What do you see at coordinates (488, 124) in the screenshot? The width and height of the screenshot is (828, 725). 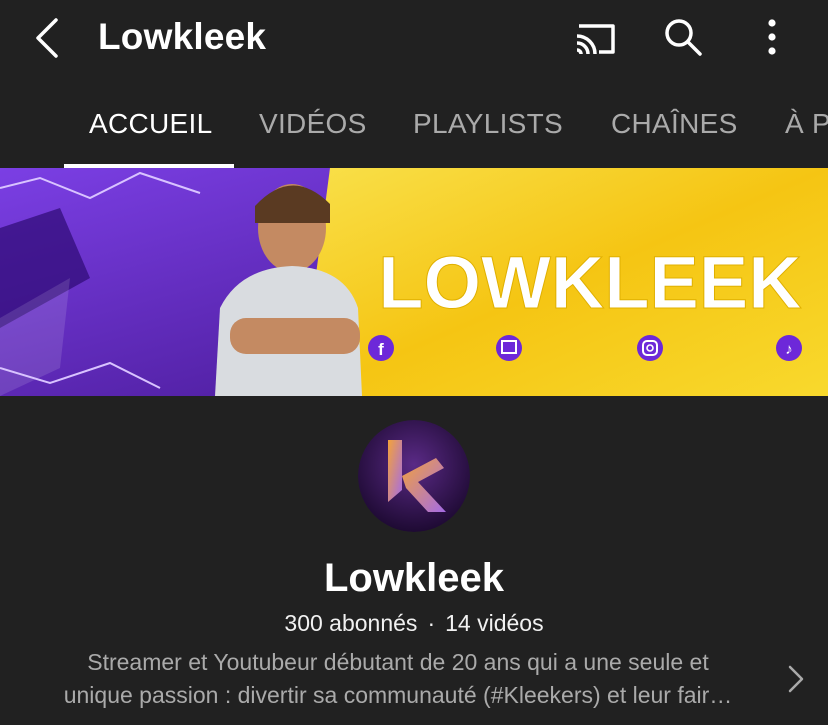 I see `tab-playlists: PLAYLISTS` at bounding box center [488, 124].